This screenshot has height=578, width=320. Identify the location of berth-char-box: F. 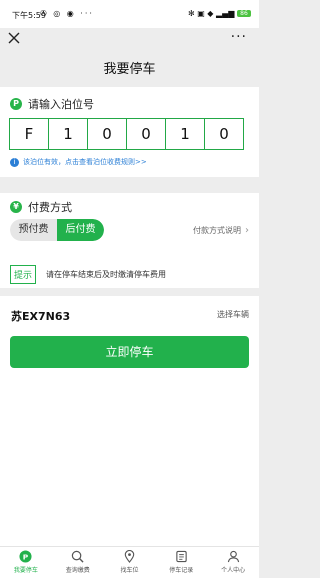
(29, 134).